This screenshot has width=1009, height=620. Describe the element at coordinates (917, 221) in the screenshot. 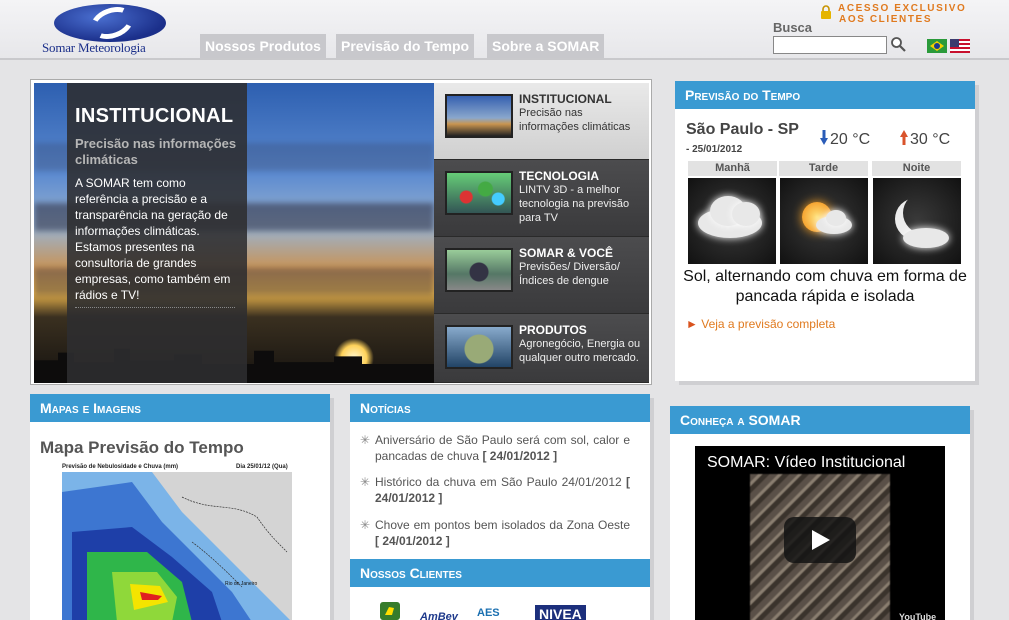

I see `moon-cloud-icon` at that location.